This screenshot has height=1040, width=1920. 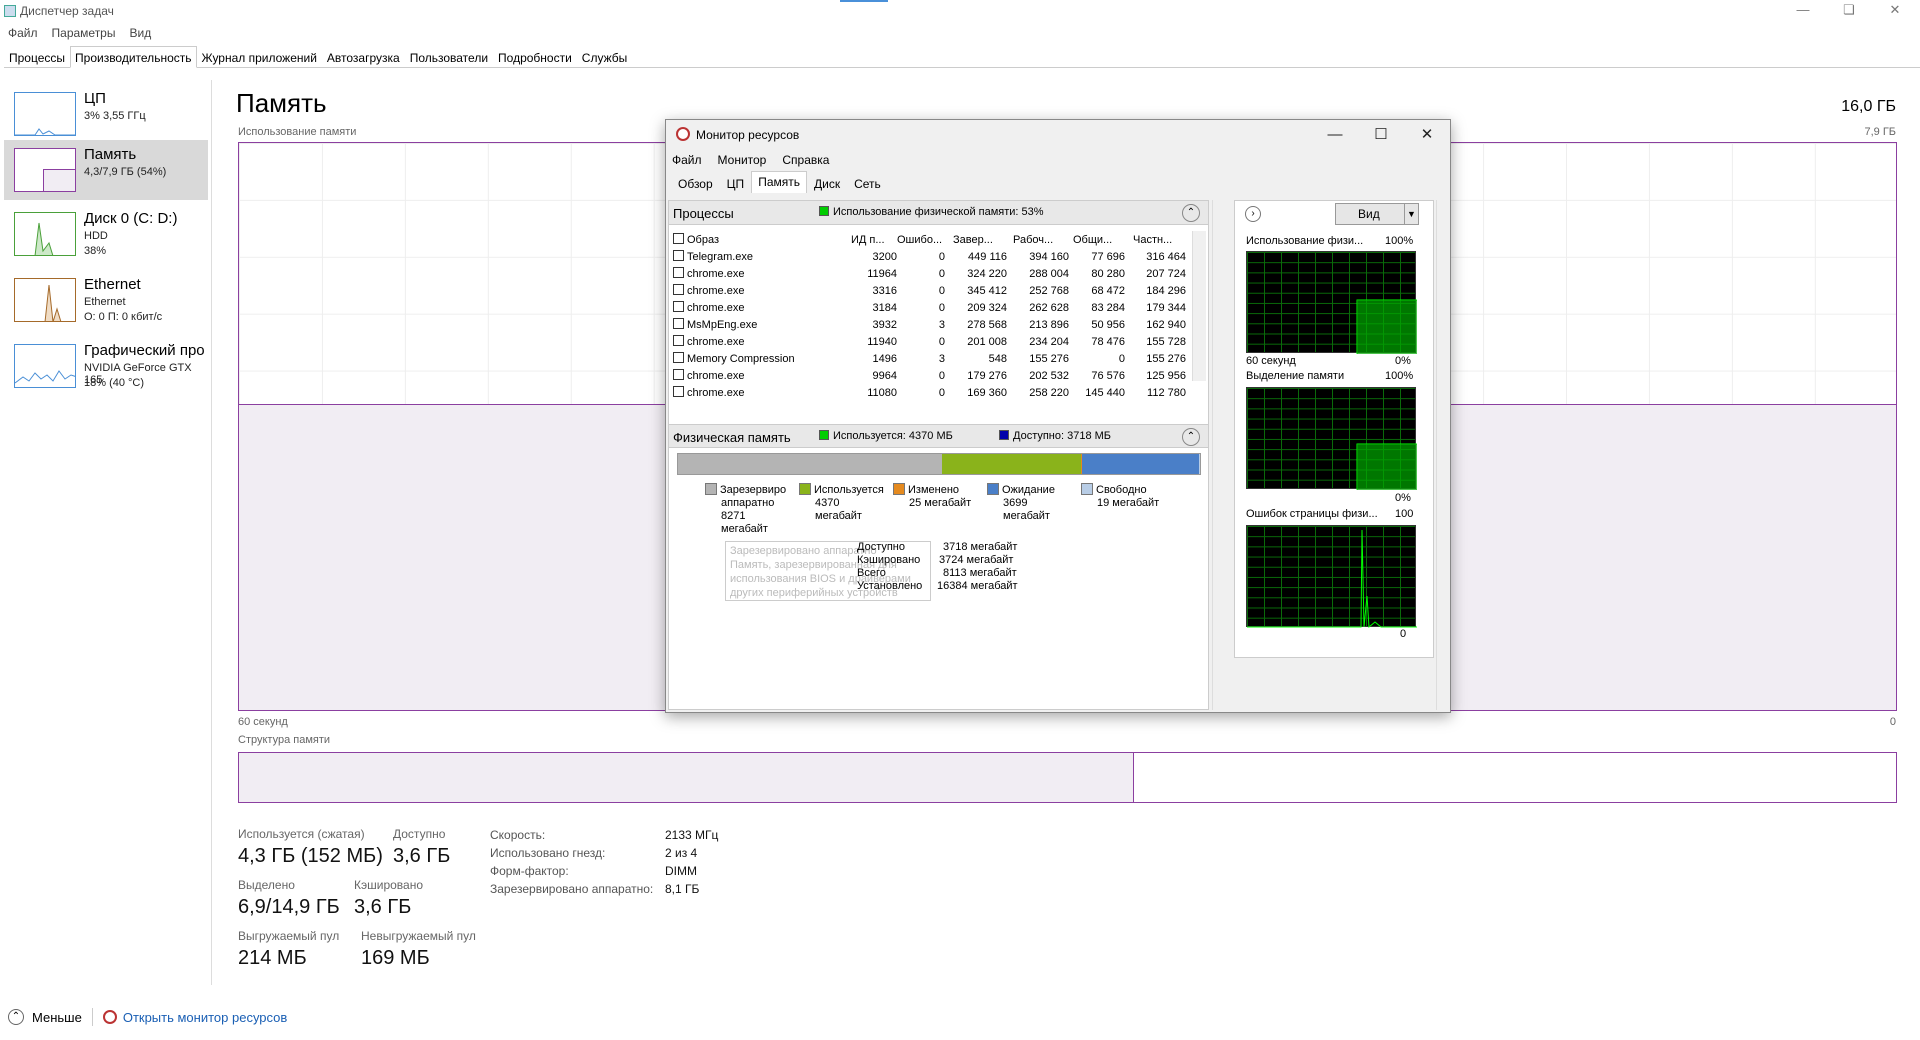 What do you see at coordinates (301, 834) in the screenshot?
I see `stat-label: Используется (сжатая)` at bounding box center [301, 834].